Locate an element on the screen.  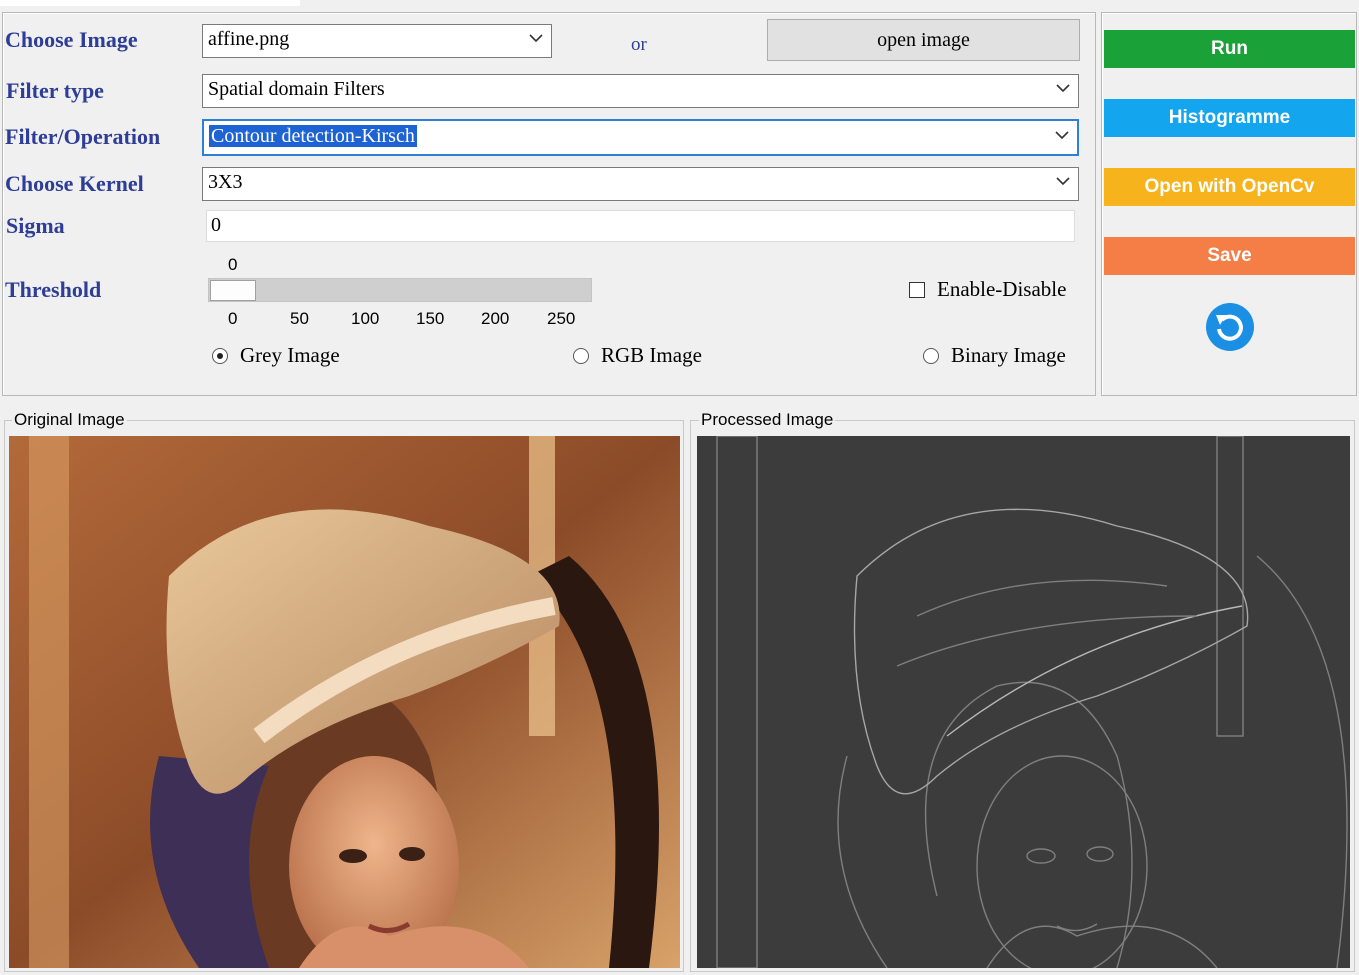
grey-image-label: Grey Image is located at coordinates (290, 355).